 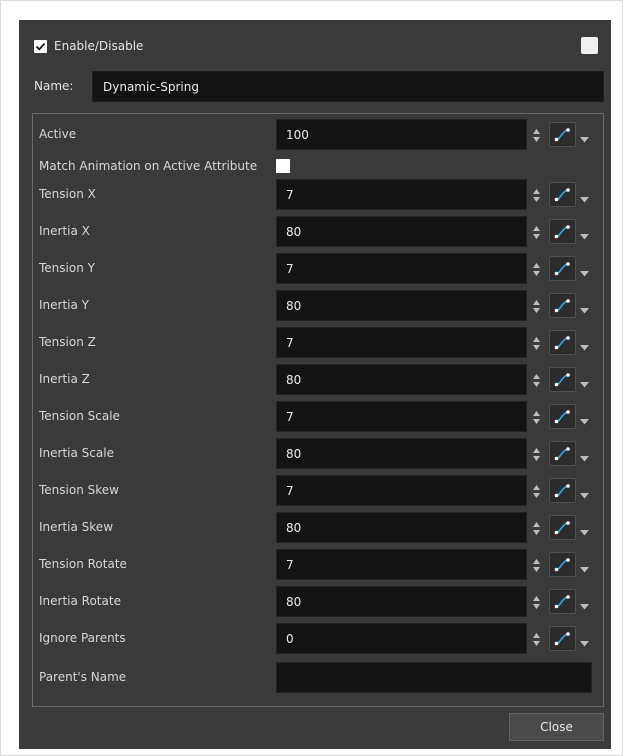 What do you see at coordinates (80, 601) in the screenshot?
I see `inertia-rotate-label: Inertia Rotate` at bounding box center [80, 601].